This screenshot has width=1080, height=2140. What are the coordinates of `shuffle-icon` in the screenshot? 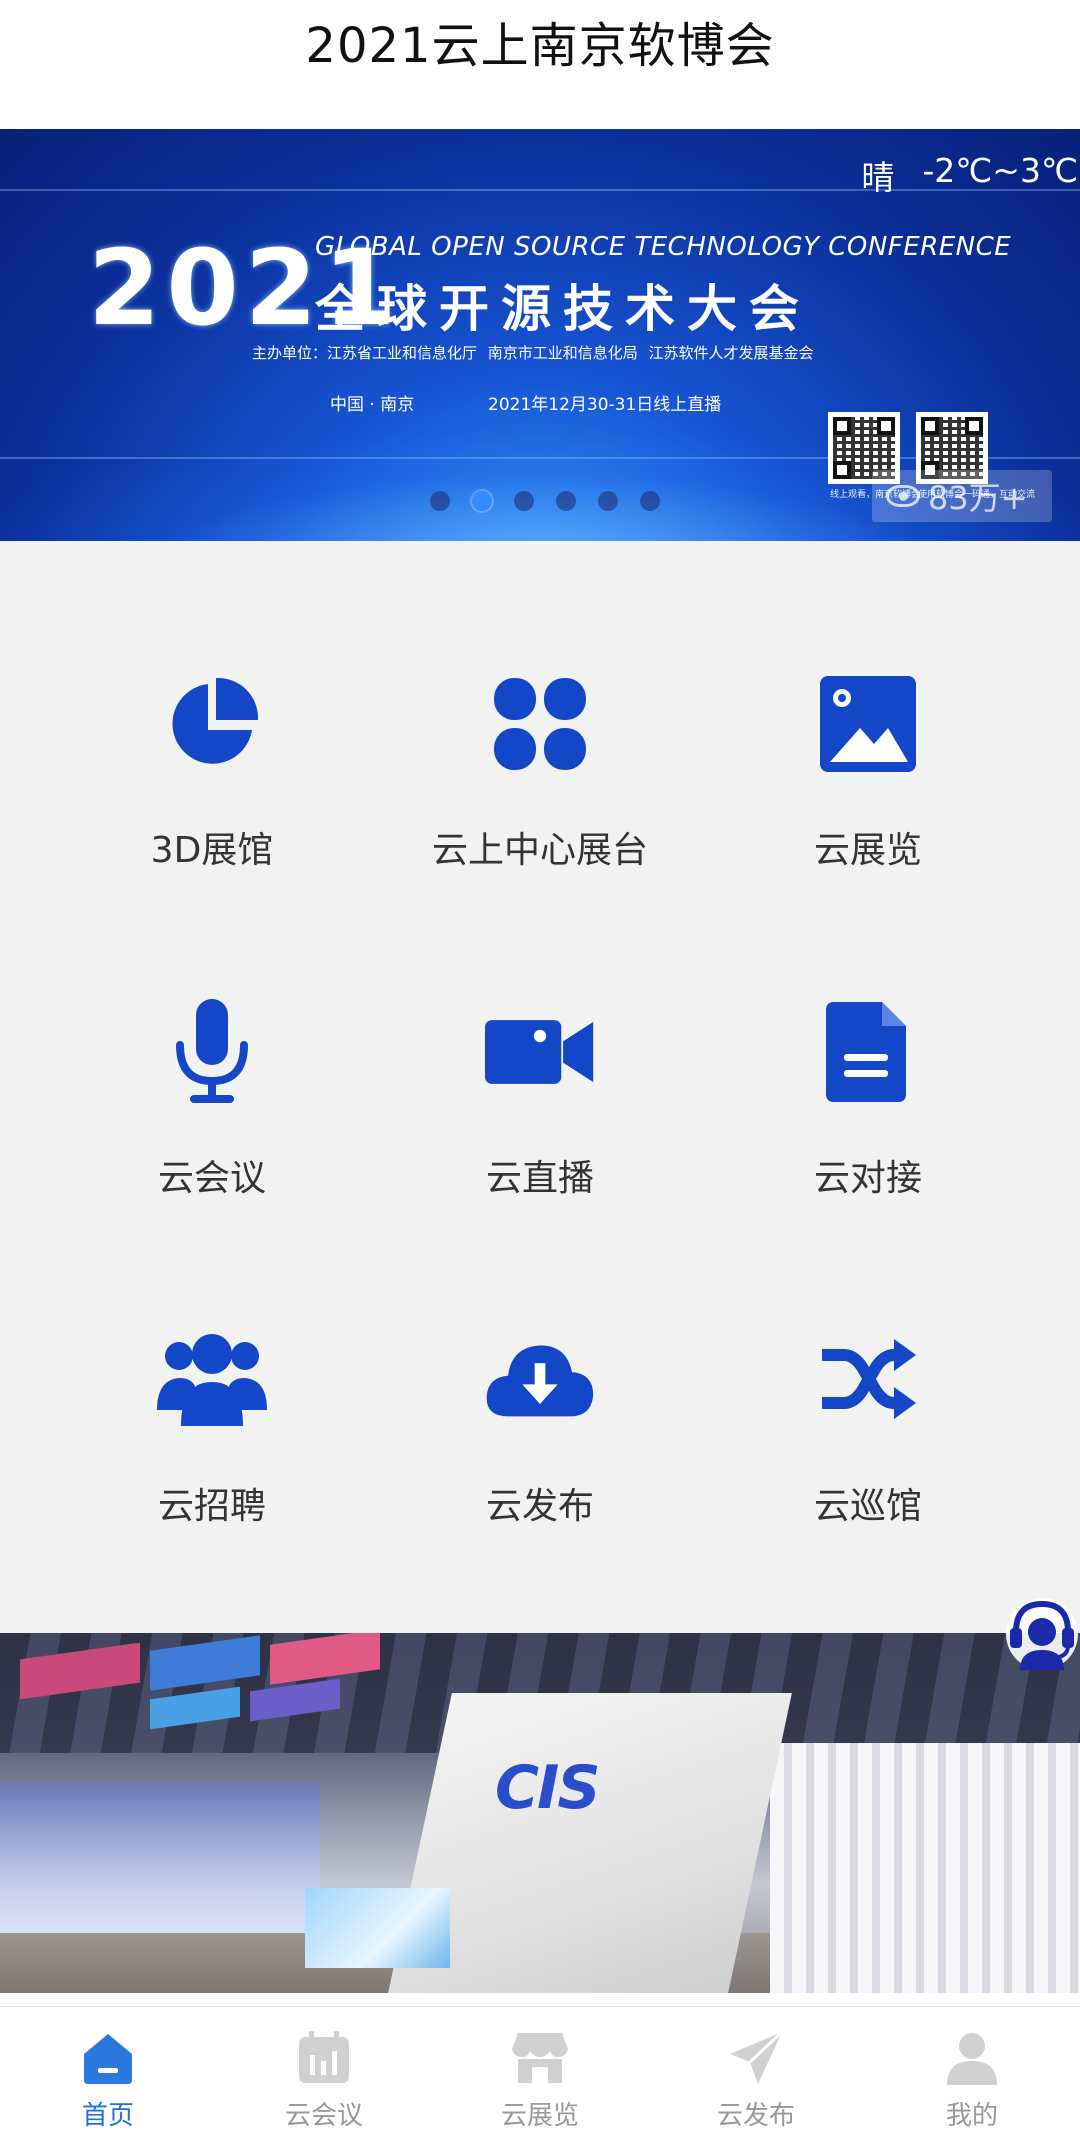 It's located at (868, 1380).